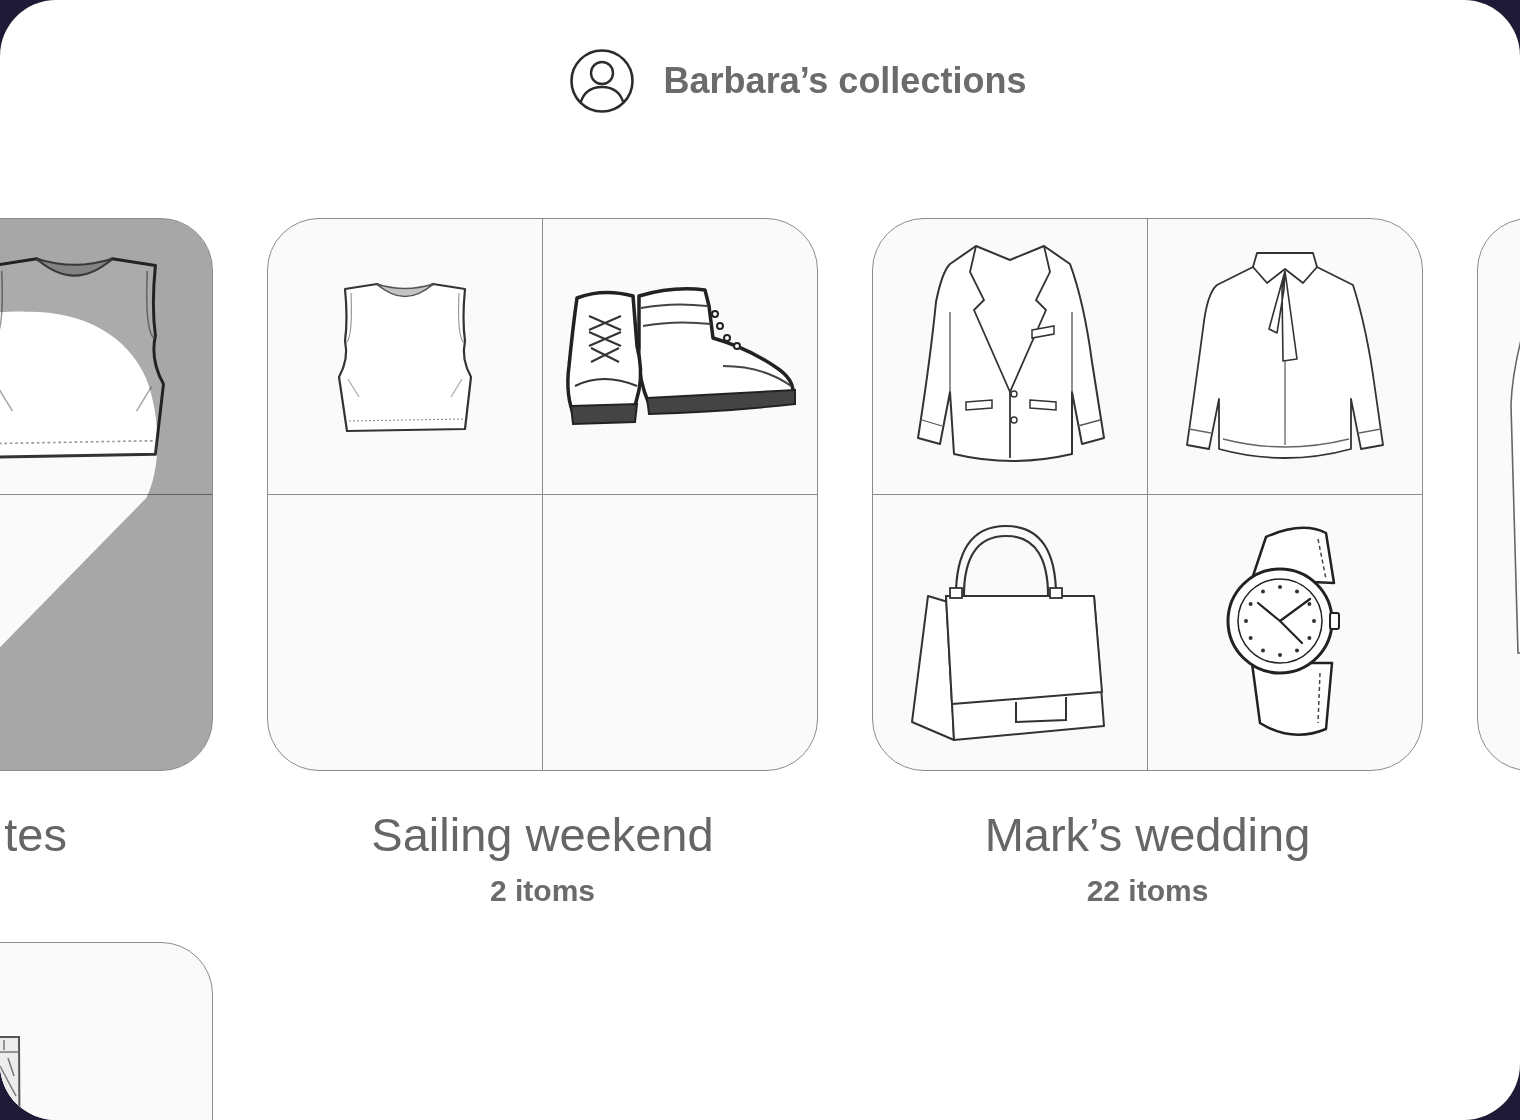 The height and width of the screenshot is (1120, 1520). I want to click on user-icon, so click(601, 81).